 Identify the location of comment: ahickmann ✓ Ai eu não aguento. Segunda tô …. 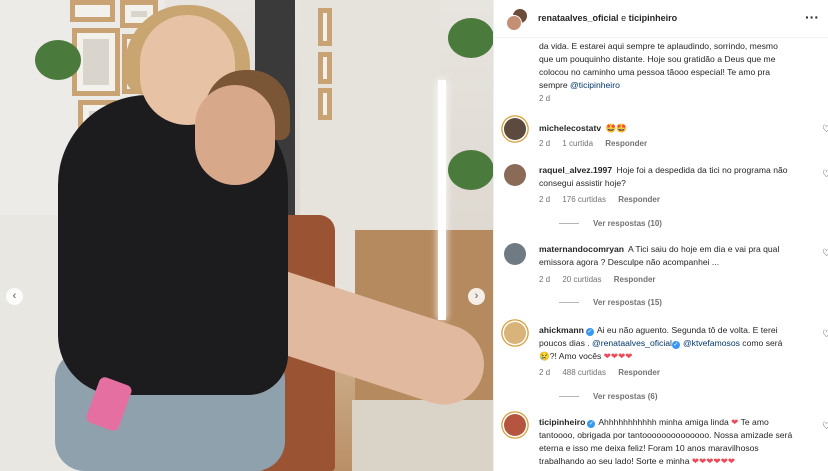
(666, 365).